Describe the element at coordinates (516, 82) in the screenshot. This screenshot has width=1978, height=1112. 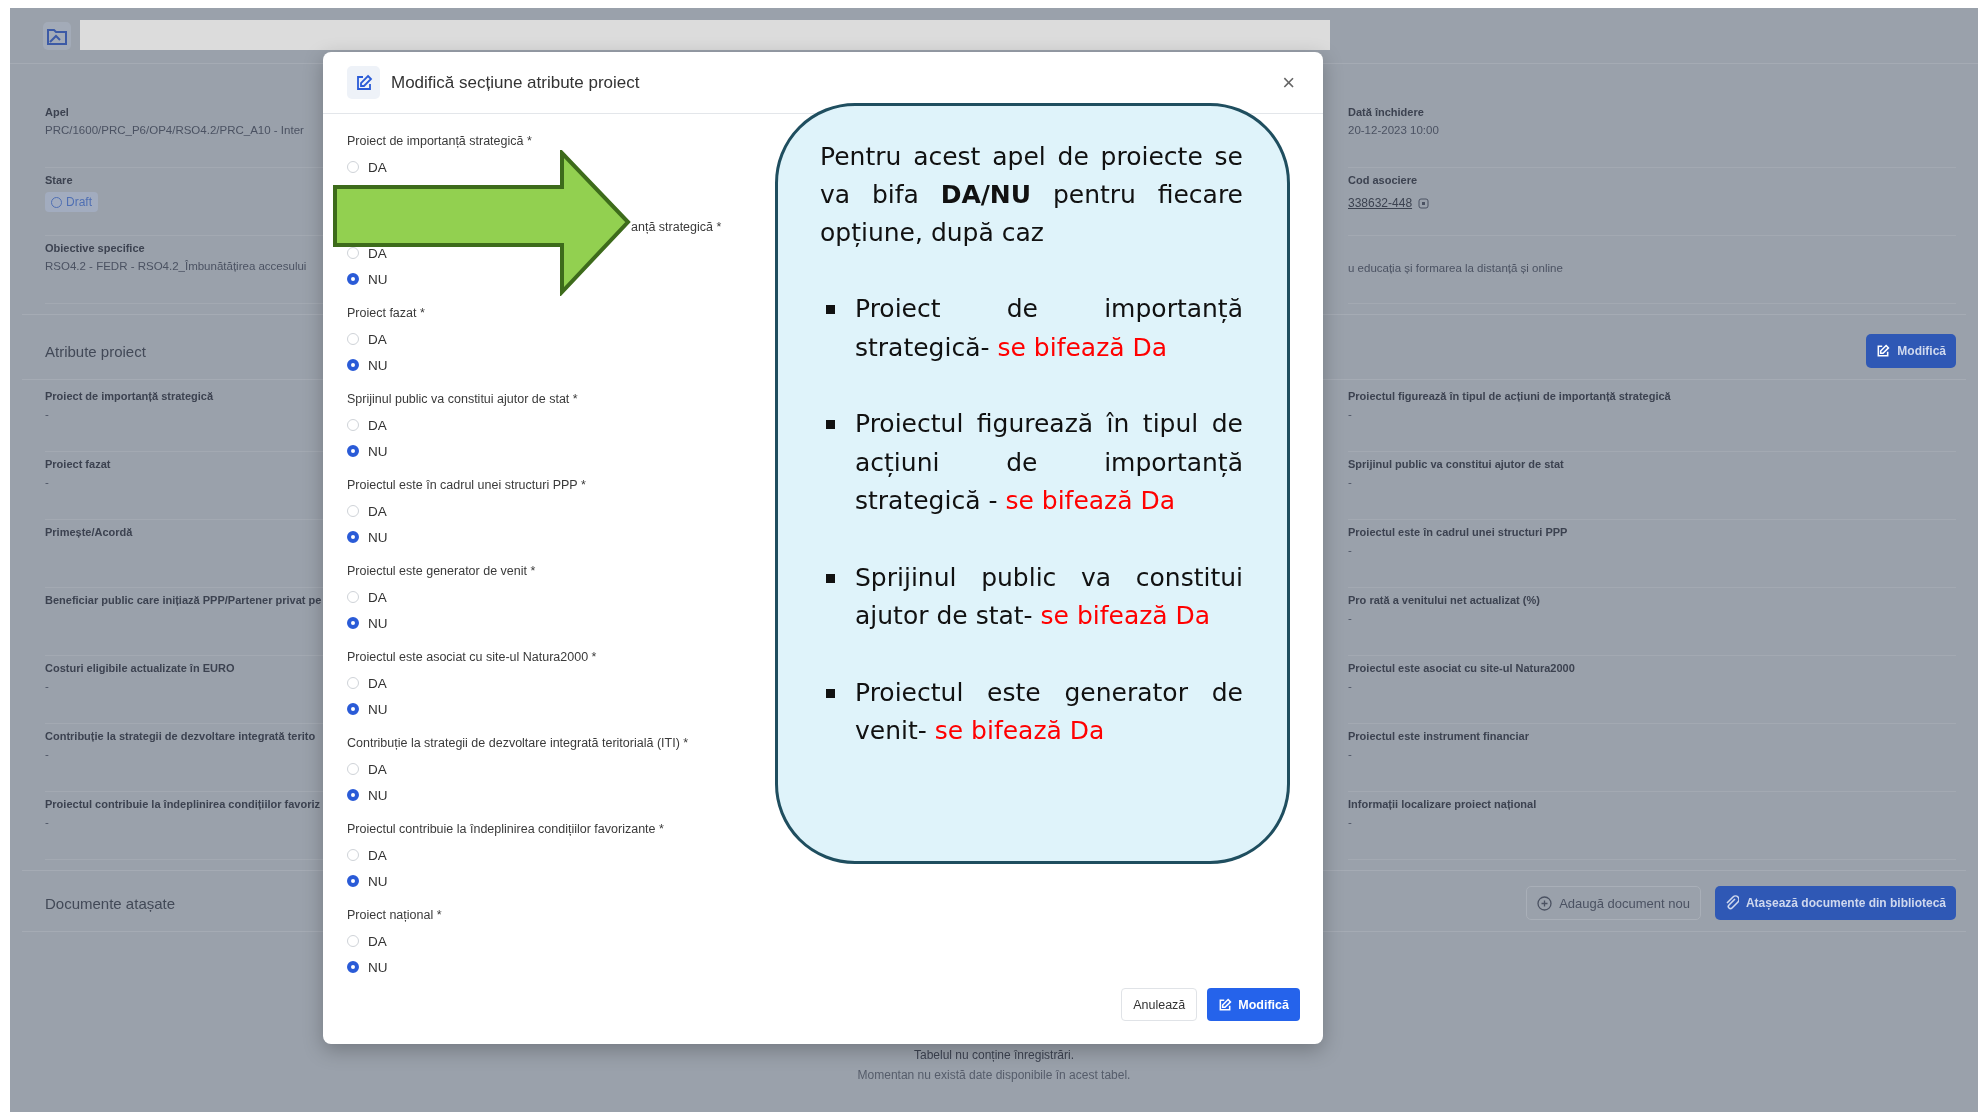
I see `dialog-title: Modifică secțiune atribute proiect` at that location.